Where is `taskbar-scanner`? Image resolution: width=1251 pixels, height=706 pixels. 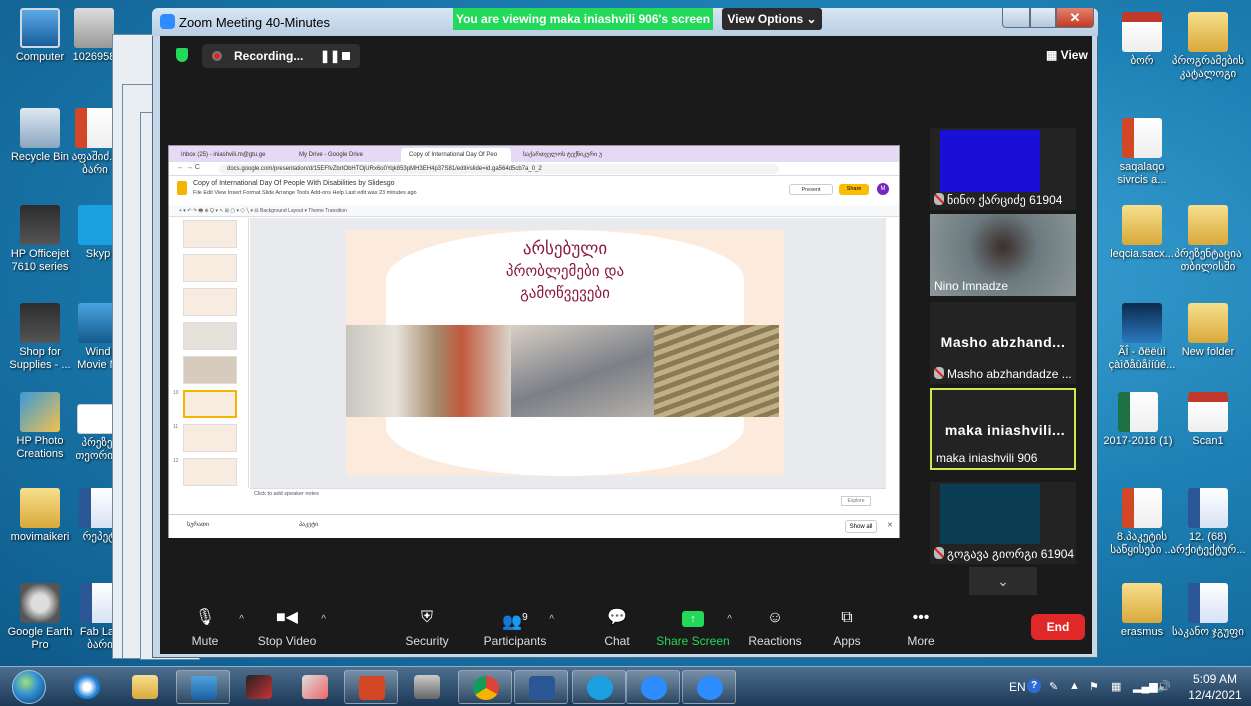 taskbar-scanner is located at coordinates (427, 687).